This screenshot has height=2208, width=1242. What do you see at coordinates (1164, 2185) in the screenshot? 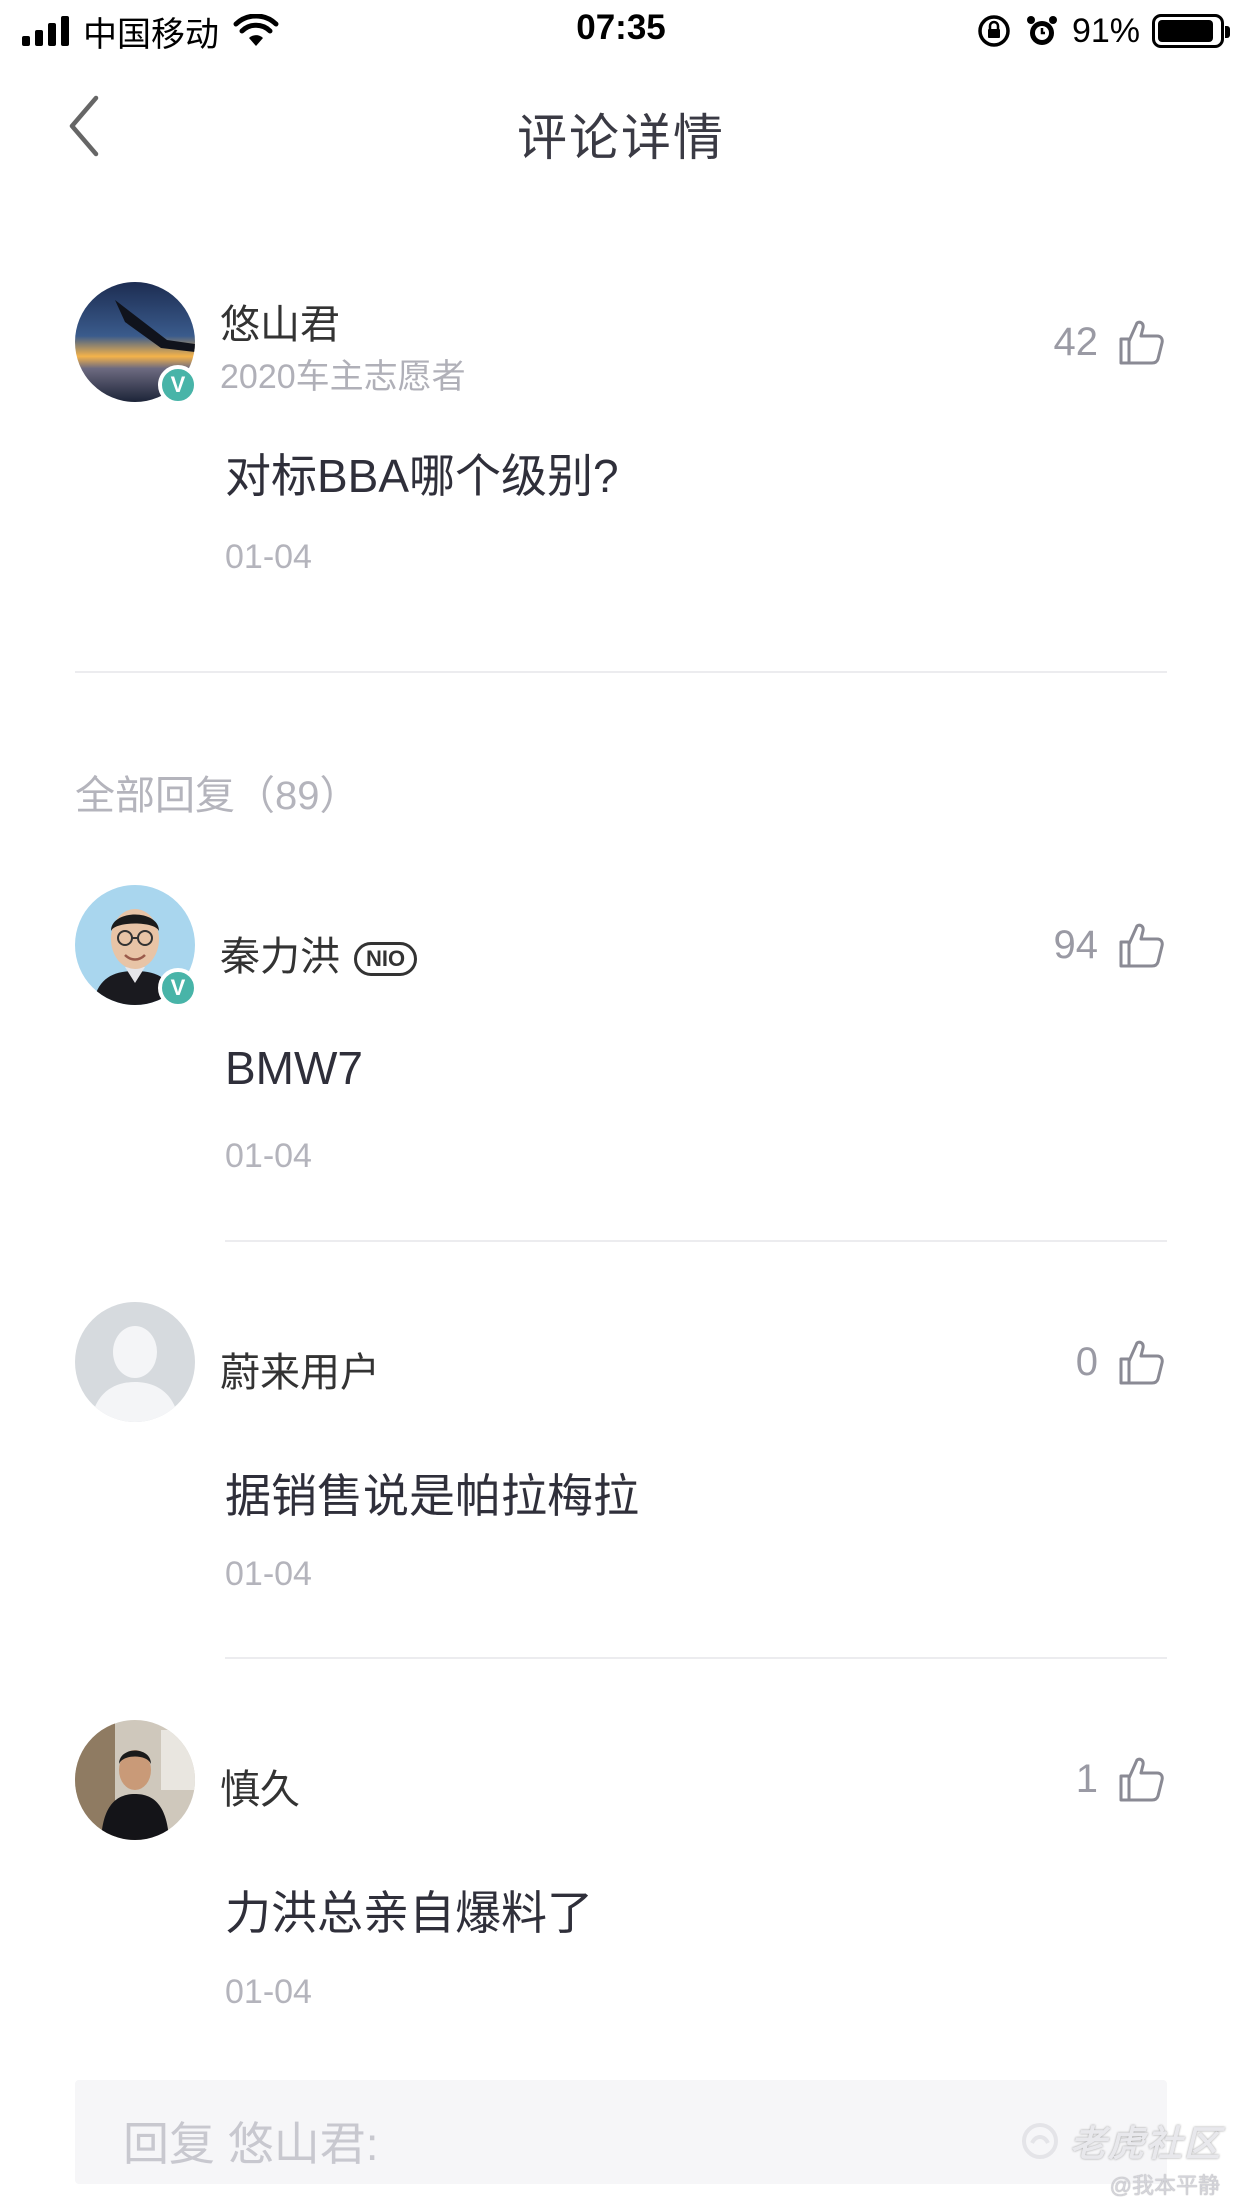
I see `watermark-handle: @我本平静` at bounding box center [1164, 2185].